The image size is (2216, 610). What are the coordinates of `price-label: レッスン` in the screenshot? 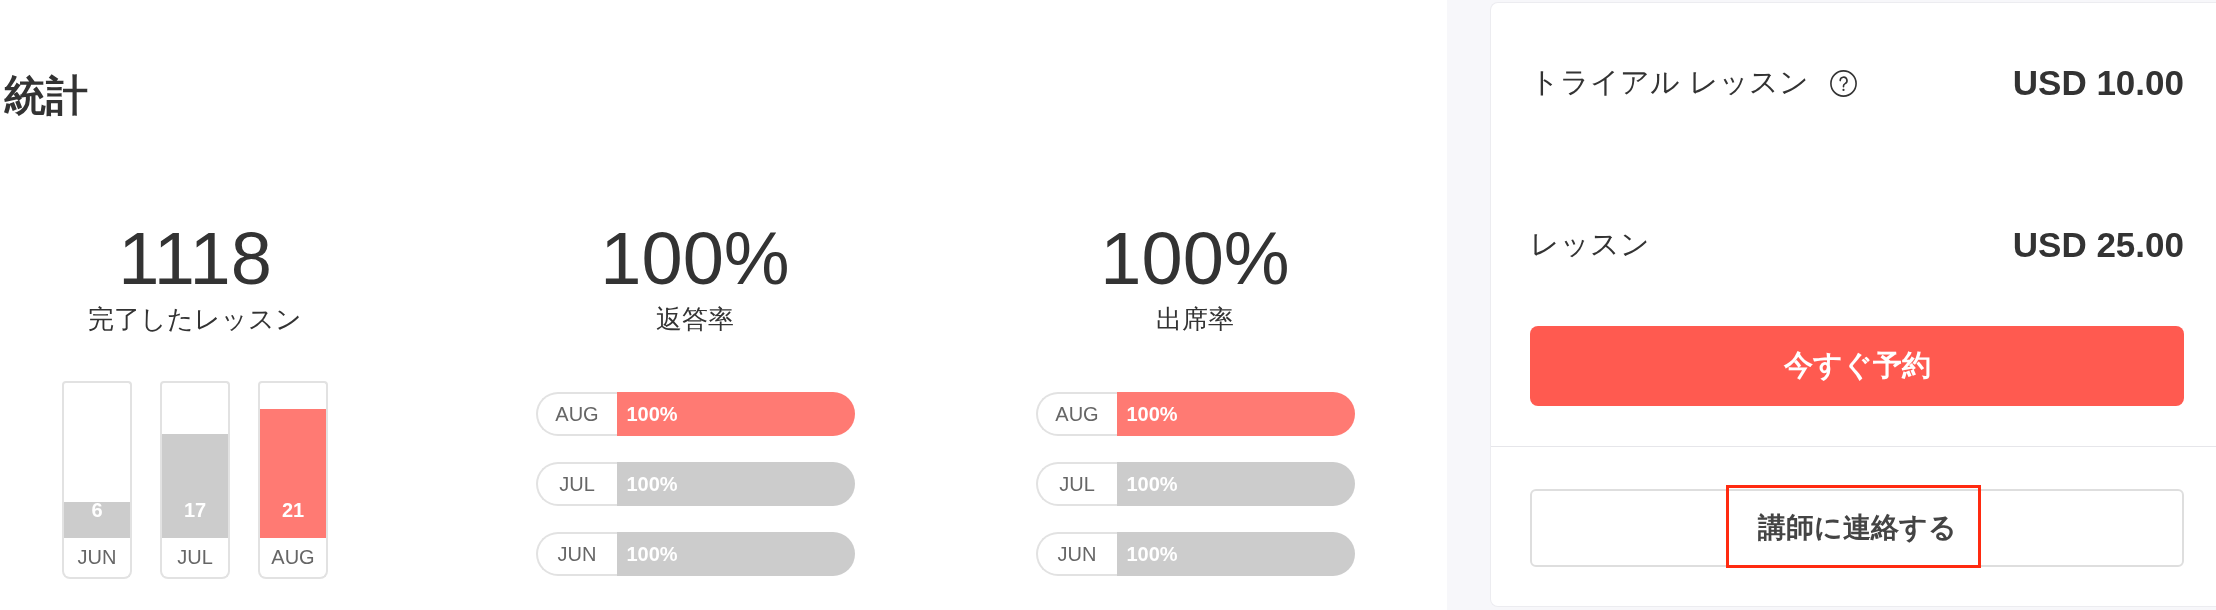 It's located at (1590, 244).